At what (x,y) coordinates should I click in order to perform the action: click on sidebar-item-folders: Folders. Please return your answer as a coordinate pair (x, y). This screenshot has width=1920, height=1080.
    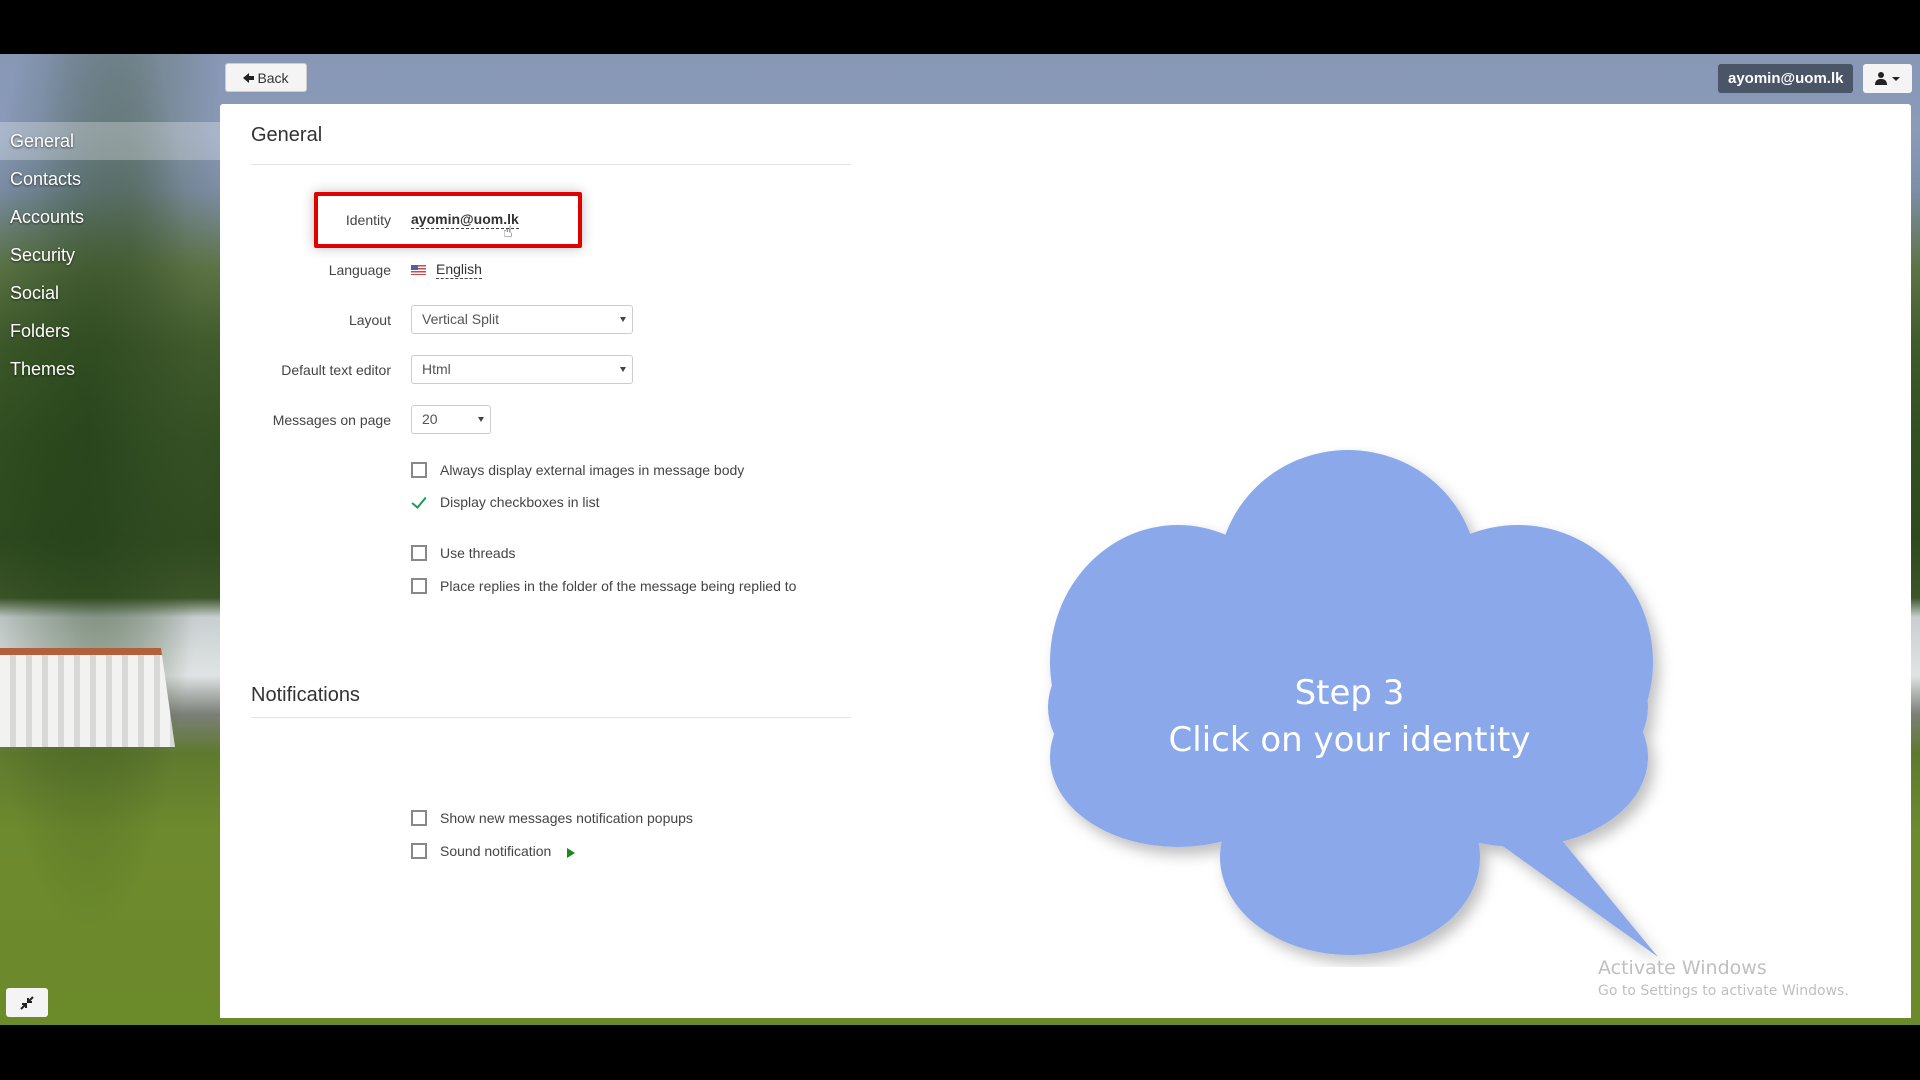
    Looking at the image, I should click on (110, 331).